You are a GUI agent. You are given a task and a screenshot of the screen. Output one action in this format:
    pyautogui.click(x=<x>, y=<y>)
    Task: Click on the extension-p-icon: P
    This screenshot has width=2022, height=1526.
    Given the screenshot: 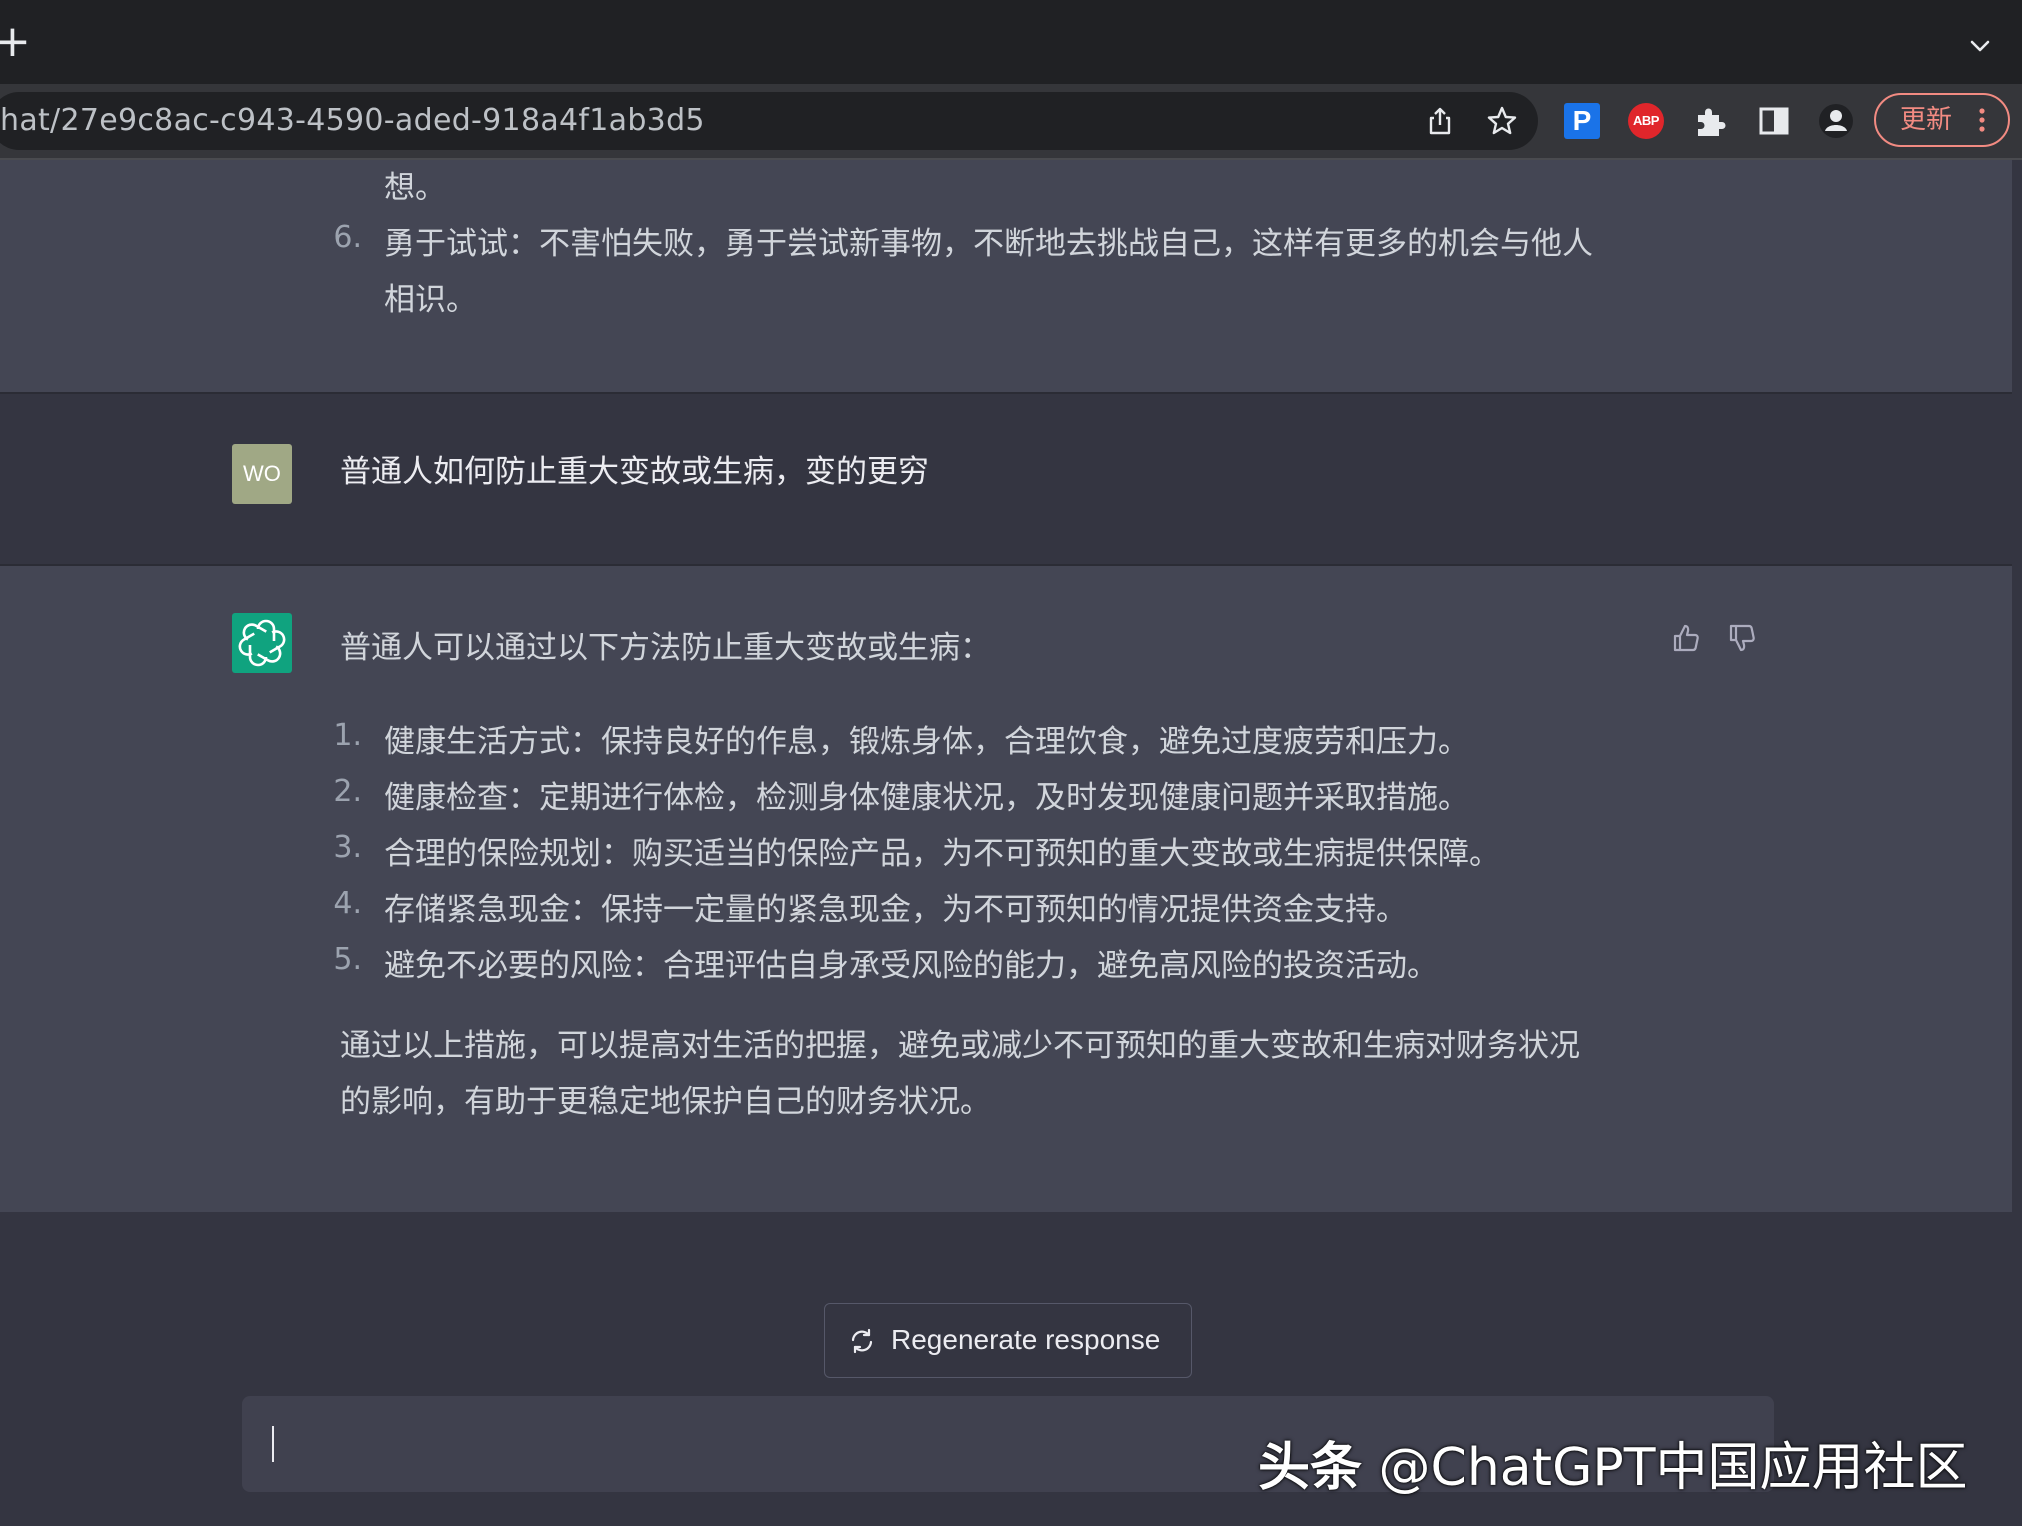 What is the action you would take?
    pyautogui.click(x=1582, y=121)
    